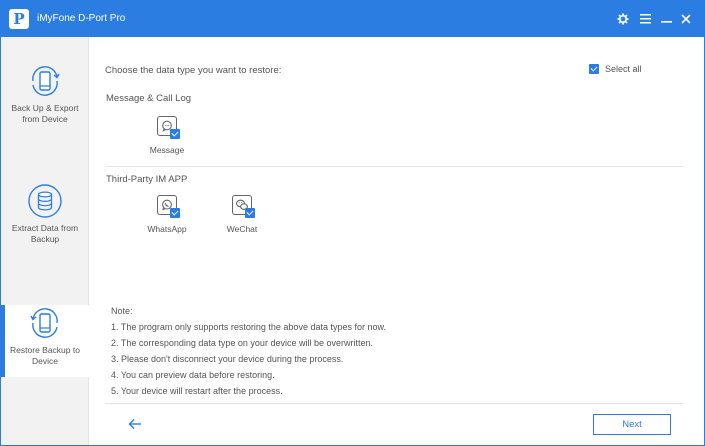 The height and width of the screenshot is (446, 705). Describe the element at coordinates (242, 219) in the screenshot. I see `data-type-wechat: WeChat` at that location.